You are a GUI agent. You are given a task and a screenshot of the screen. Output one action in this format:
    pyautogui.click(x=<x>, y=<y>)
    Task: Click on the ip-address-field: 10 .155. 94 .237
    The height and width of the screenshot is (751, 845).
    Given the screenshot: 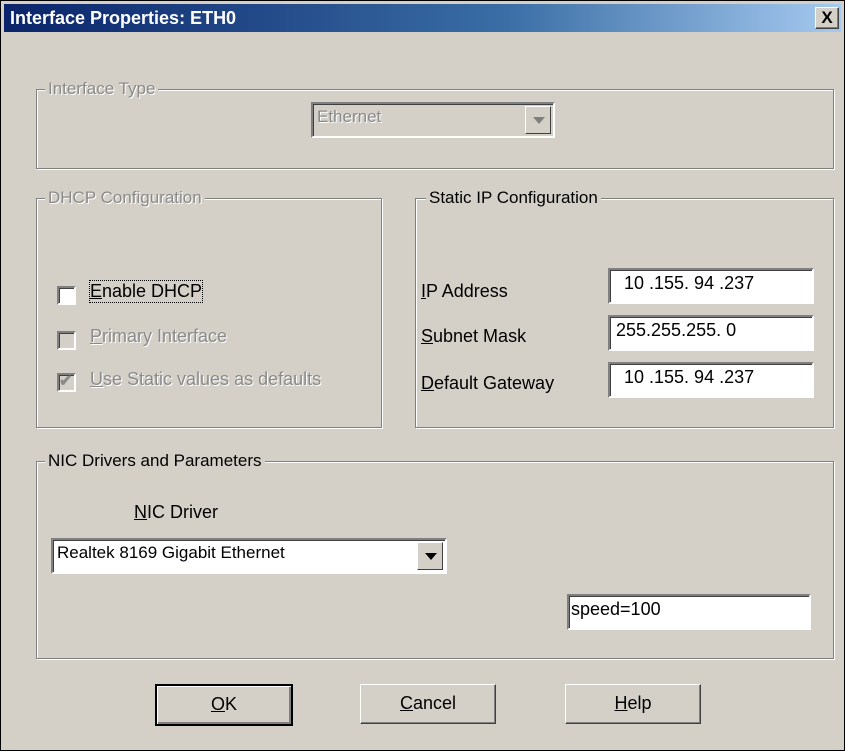 What is the action you would take?
    pyautogui.click(x=711, y=286)
    